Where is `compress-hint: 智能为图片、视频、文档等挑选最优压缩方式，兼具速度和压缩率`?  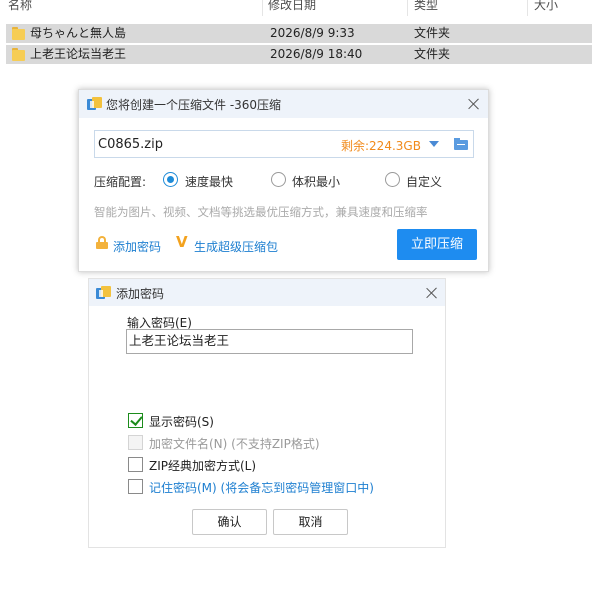 compress-hint: 智能为图片、视频、文档等挑选最优压缩方式，兼具速度和压缩率 is located at coordinates (261, 212).